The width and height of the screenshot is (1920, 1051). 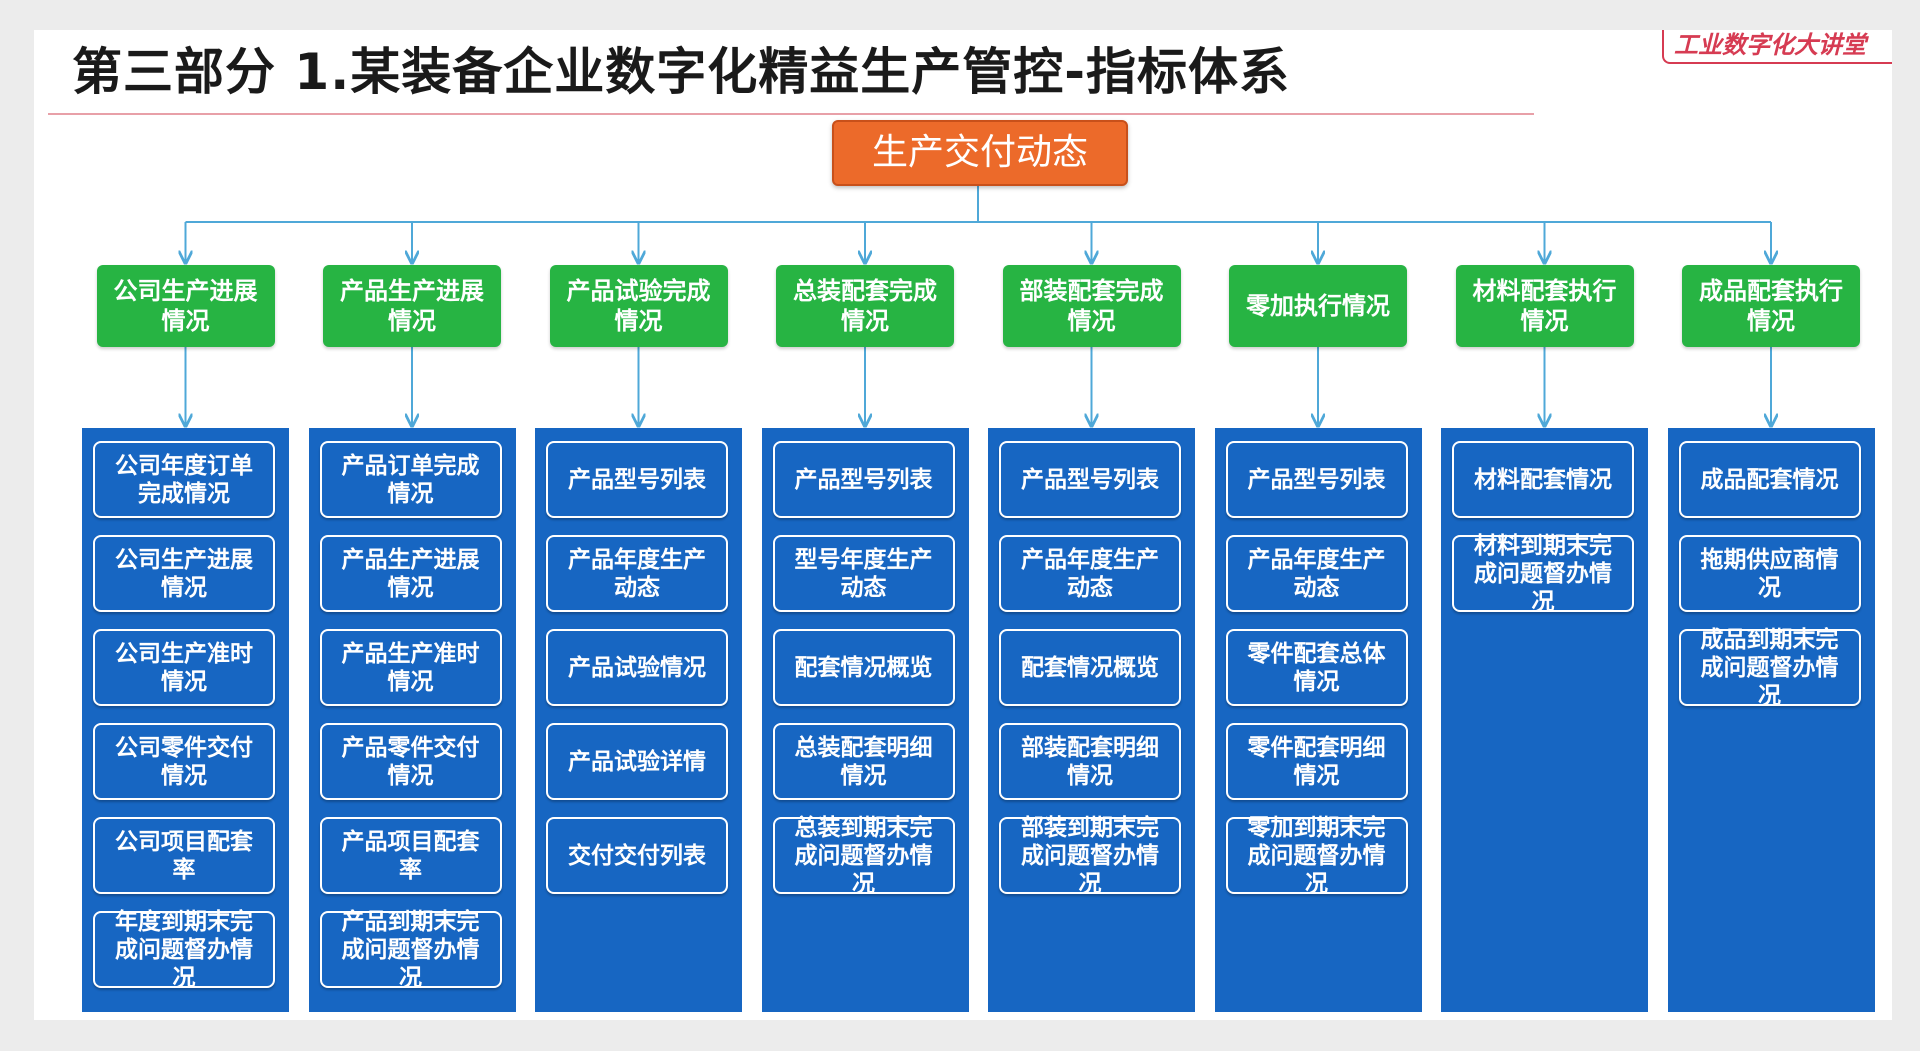 I want to click on indicator-item: 成品配套情况, so click(x=1769, y=479).